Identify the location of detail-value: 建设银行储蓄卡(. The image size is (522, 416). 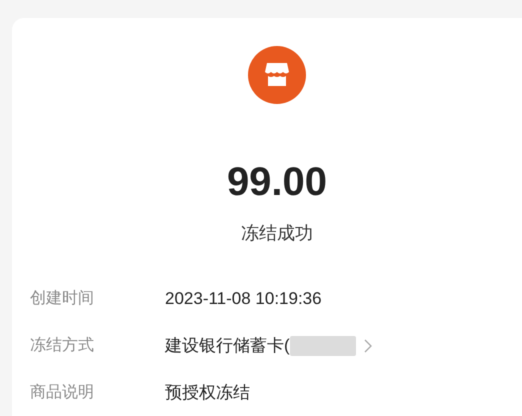
(227, 345).